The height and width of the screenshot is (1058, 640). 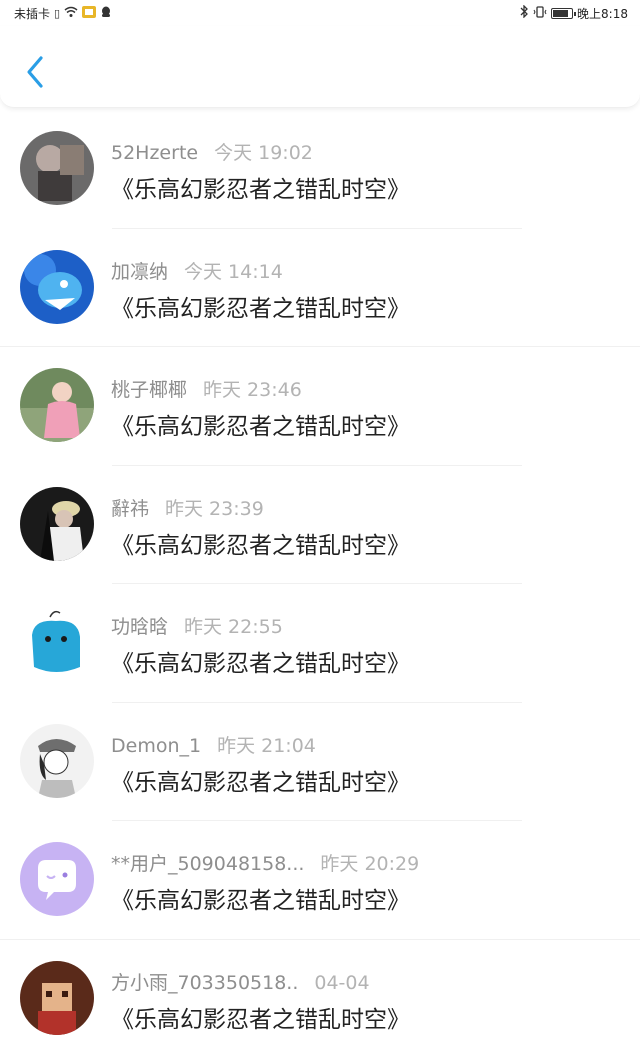 I want to click on carrier-label: 未插卡, so click(x=32, y=13).